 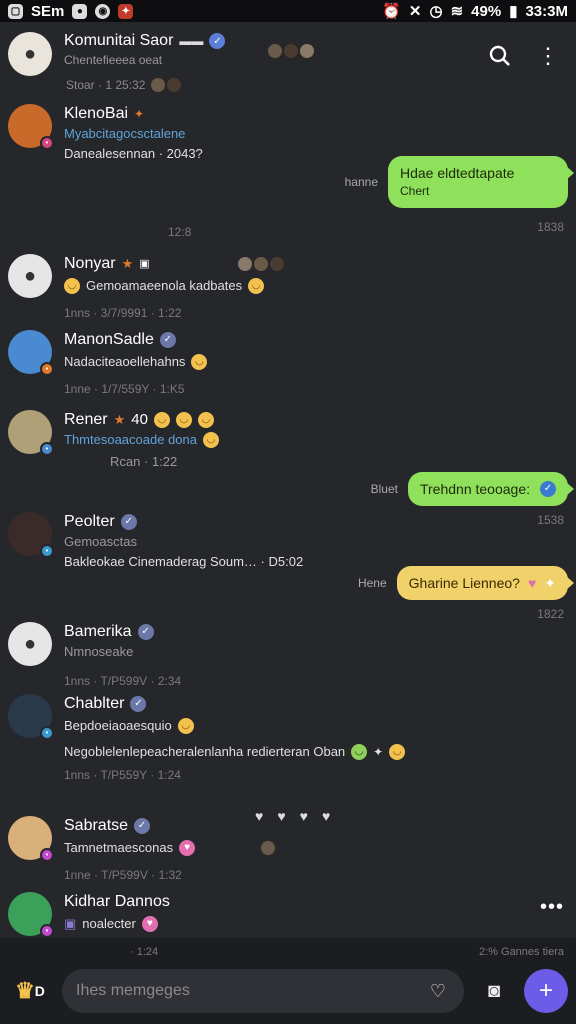 I want to click on camera-button: ◙, so click(x=494, y=991).